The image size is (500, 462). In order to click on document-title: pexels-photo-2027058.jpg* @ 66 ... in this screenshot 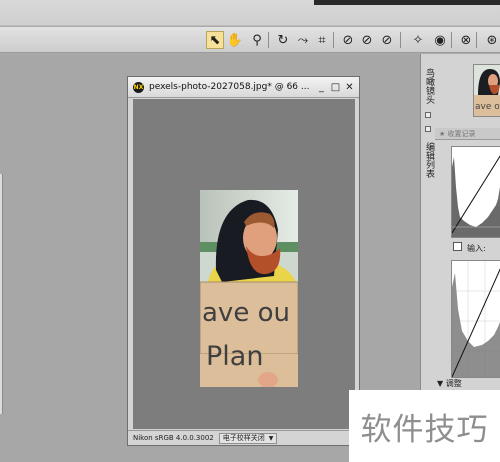, I will do `click(229, 87)`.